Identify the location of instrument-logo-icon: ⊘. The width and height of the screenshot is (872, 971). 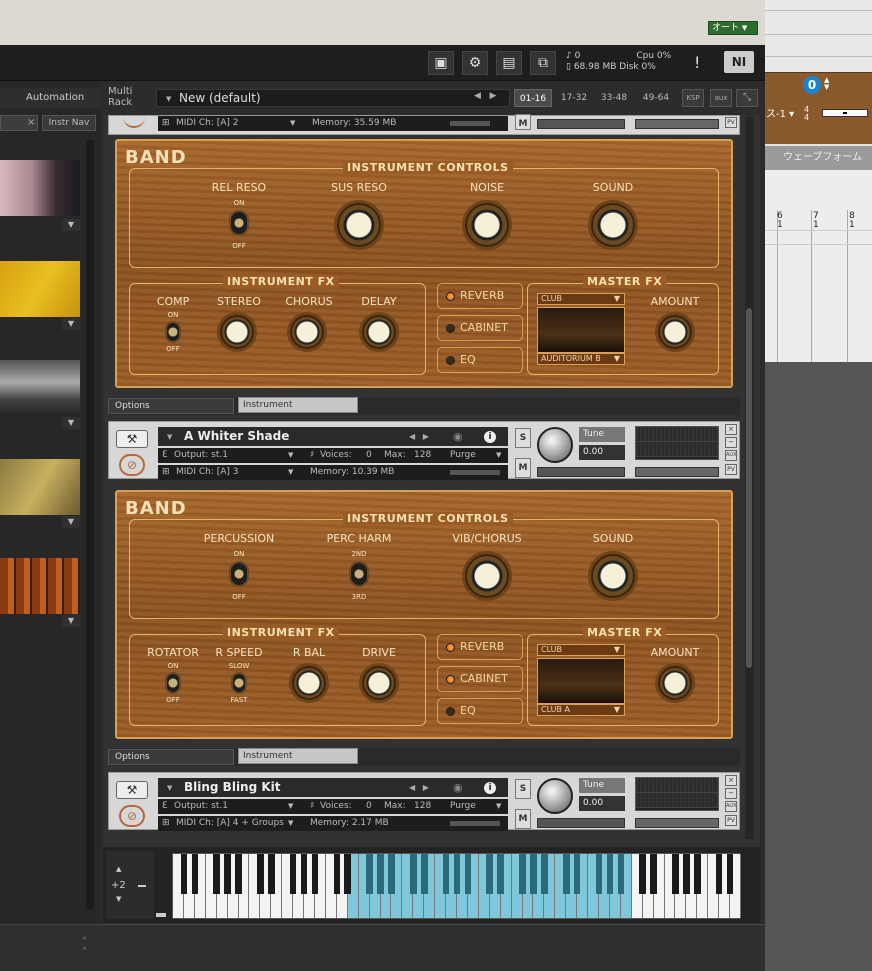
(132, 465).